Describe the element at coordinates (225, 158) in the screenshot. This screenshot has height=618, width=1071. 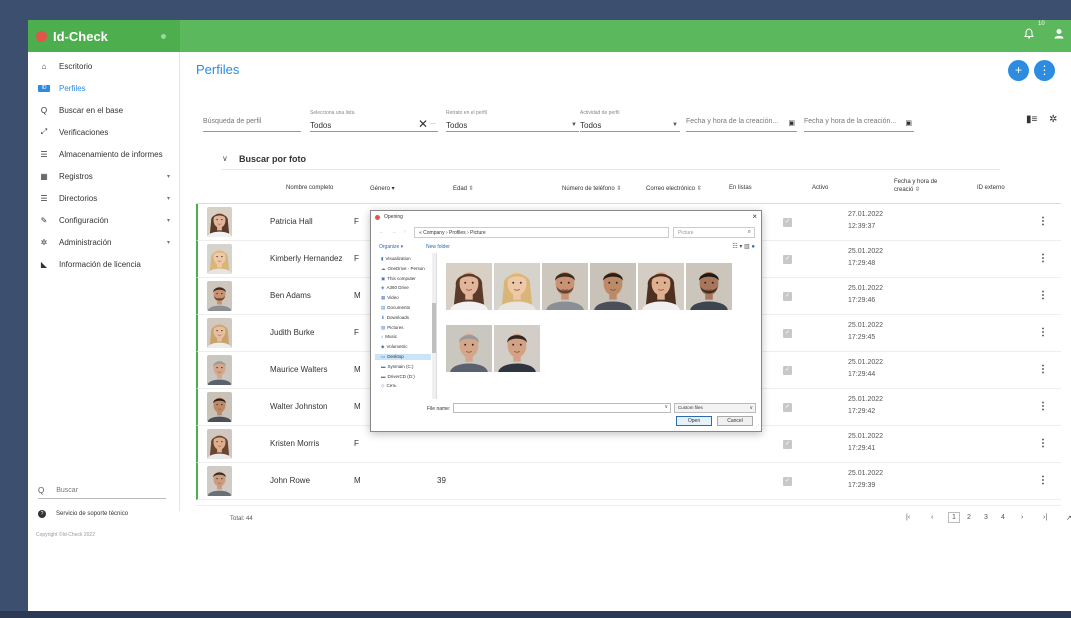
I see `chevron-down-icon: ∨` at that location.